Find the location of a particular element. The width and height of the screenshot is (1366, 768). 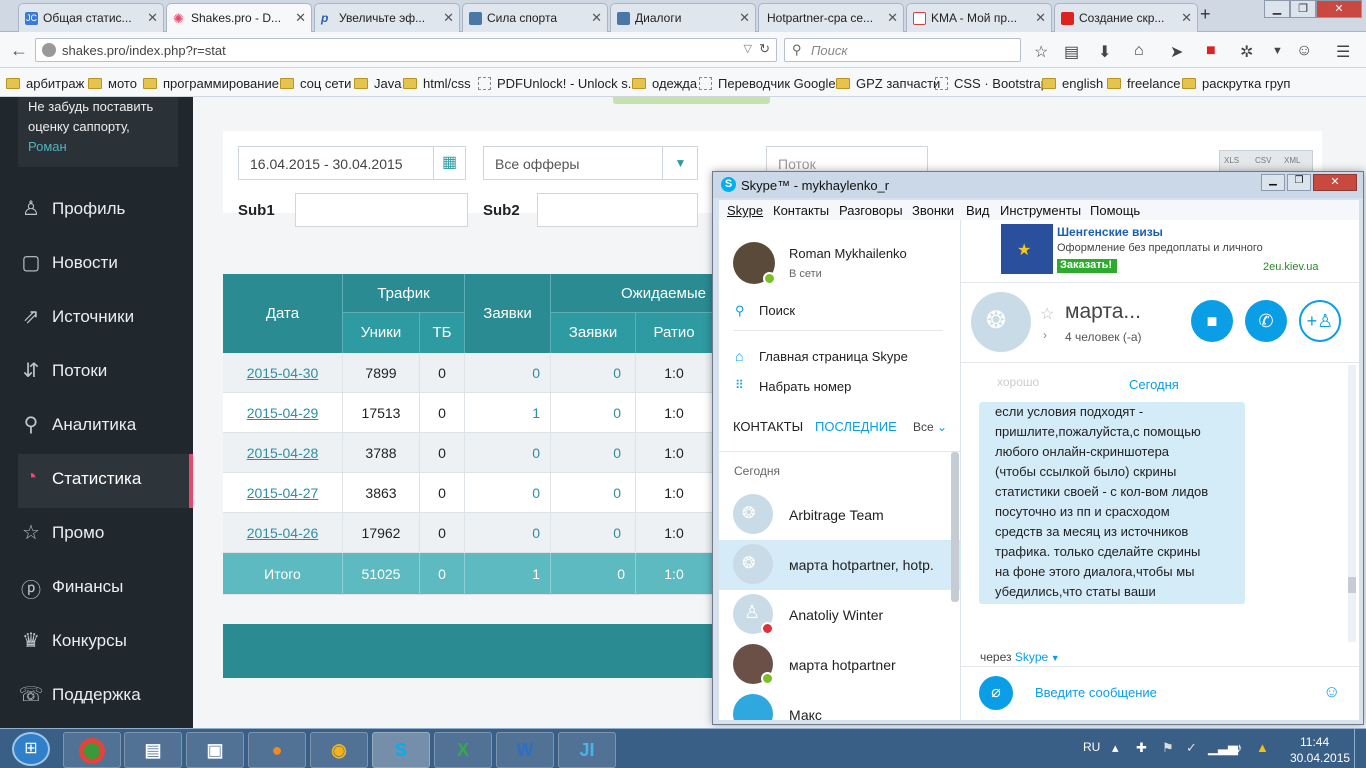

bookmark-folder: одежда is located at coordinates (664, 83).